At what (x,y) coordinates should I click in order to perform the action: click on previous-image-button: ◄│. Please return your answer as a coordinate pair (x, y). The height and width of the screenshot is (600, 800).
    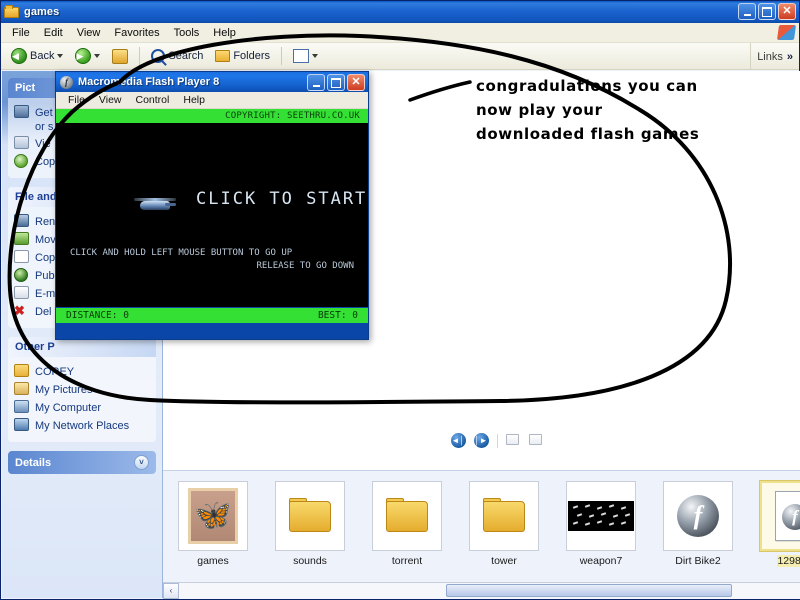
    Looking at the image, I should click on (458, 440).